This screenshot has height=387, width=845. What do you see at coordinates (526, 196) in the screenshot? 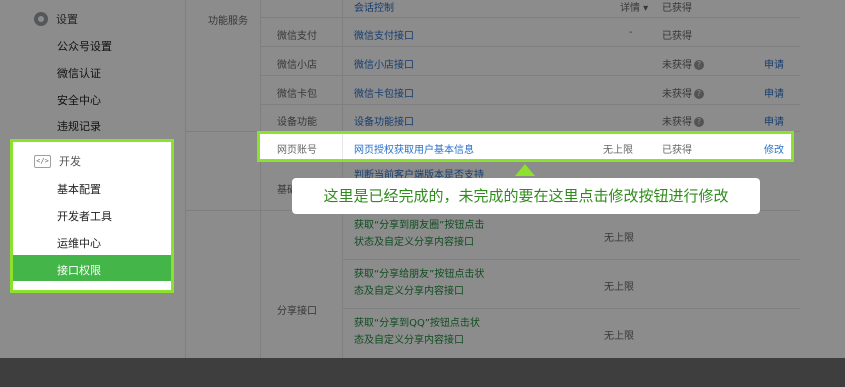
I see `guide-tooltip: 这里是已经完成的，未完成的要在这里点击修改按钮进行修改` at bounding box center [526, 196].